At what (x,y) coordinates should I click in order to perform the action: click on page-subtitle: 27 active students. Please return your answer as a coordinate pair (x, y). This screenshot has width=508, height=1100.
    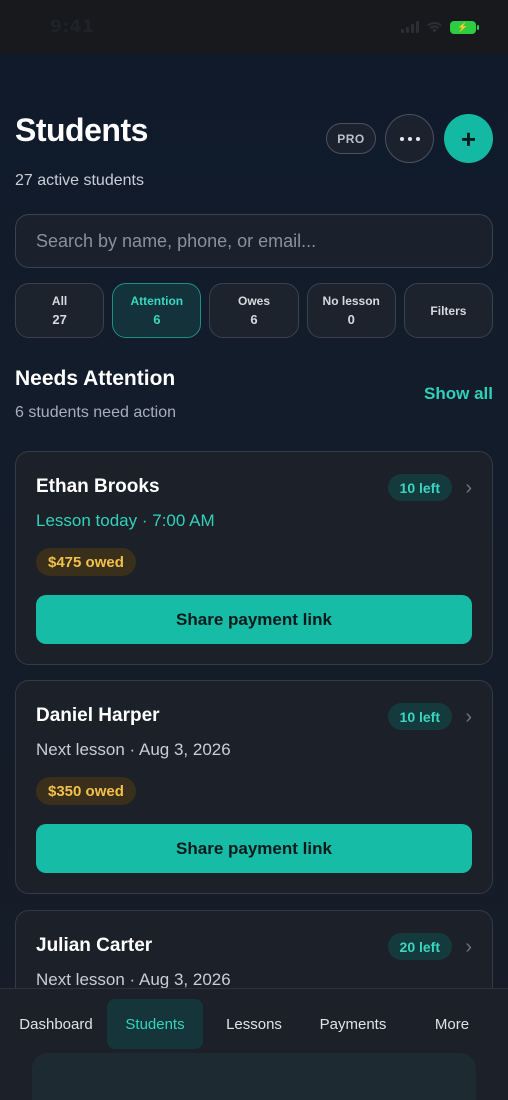
    Looking at the image, I should click on (79, 180).